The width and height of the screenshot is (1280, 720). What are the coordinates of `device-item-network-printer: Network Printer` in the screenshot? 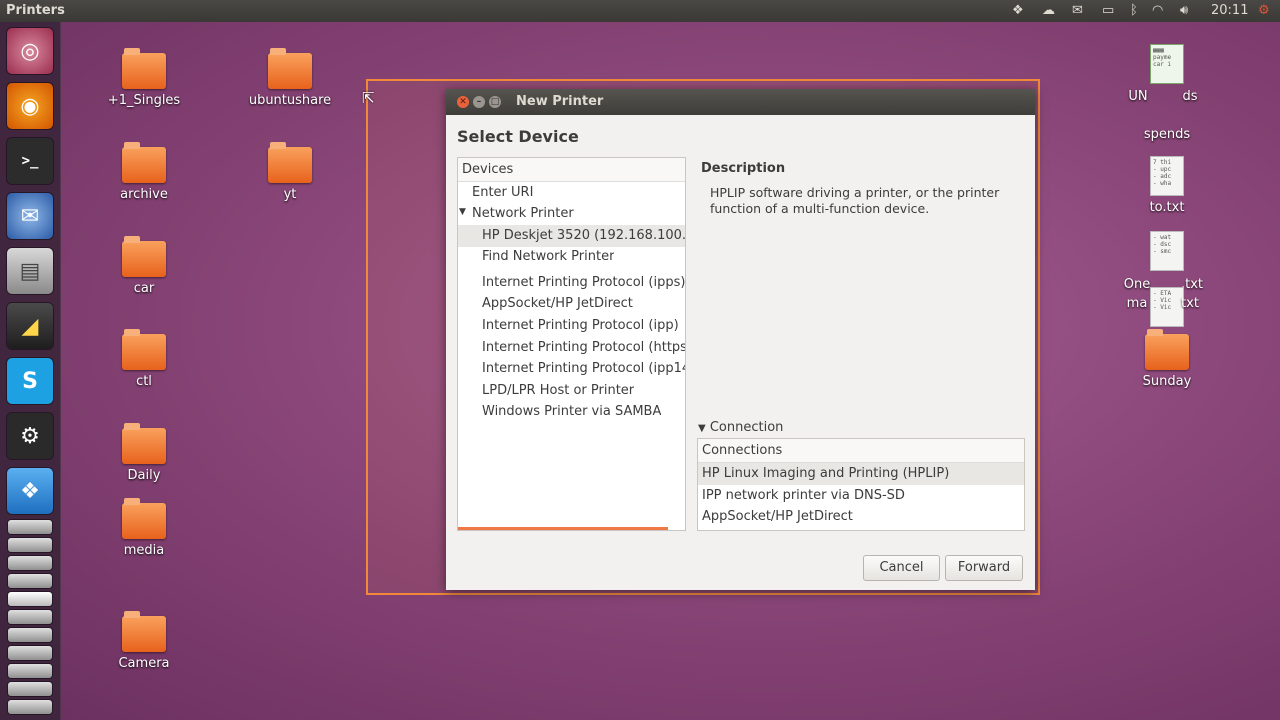 It's located at (523, 213).